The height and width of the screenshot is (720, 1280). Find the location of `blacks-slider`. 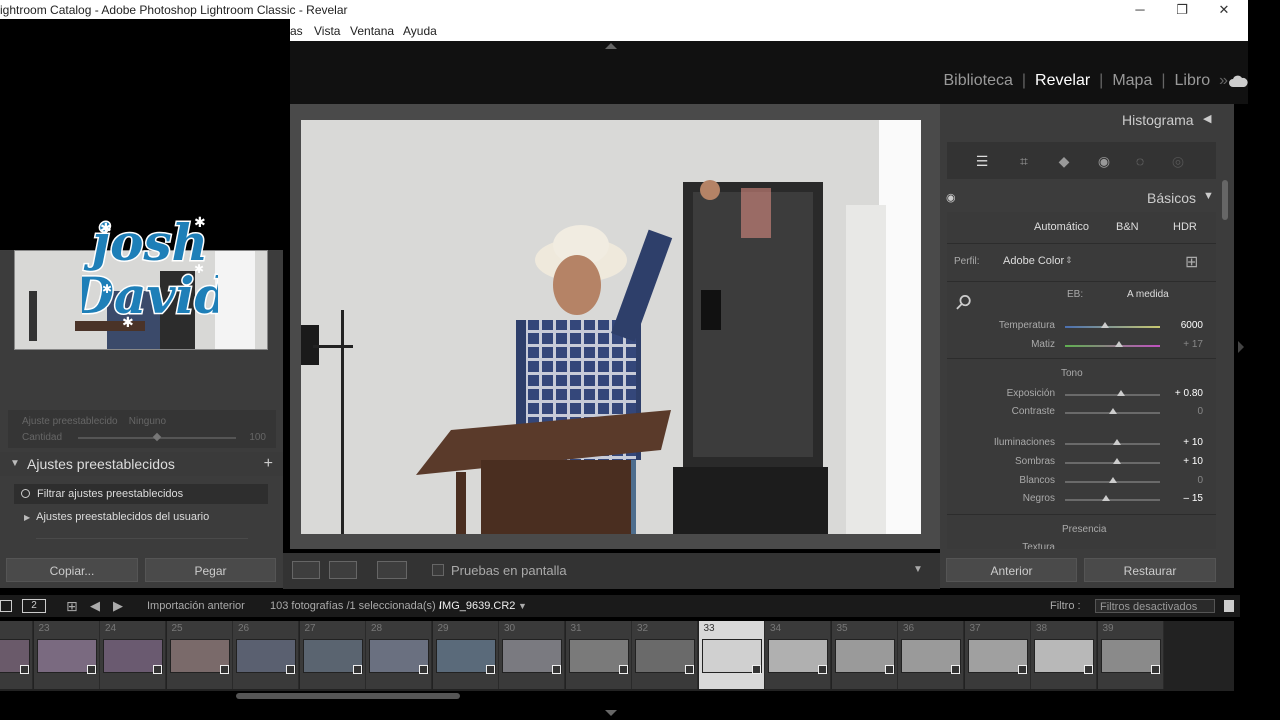

blacks-slider is located at coordinates (1112, 500).